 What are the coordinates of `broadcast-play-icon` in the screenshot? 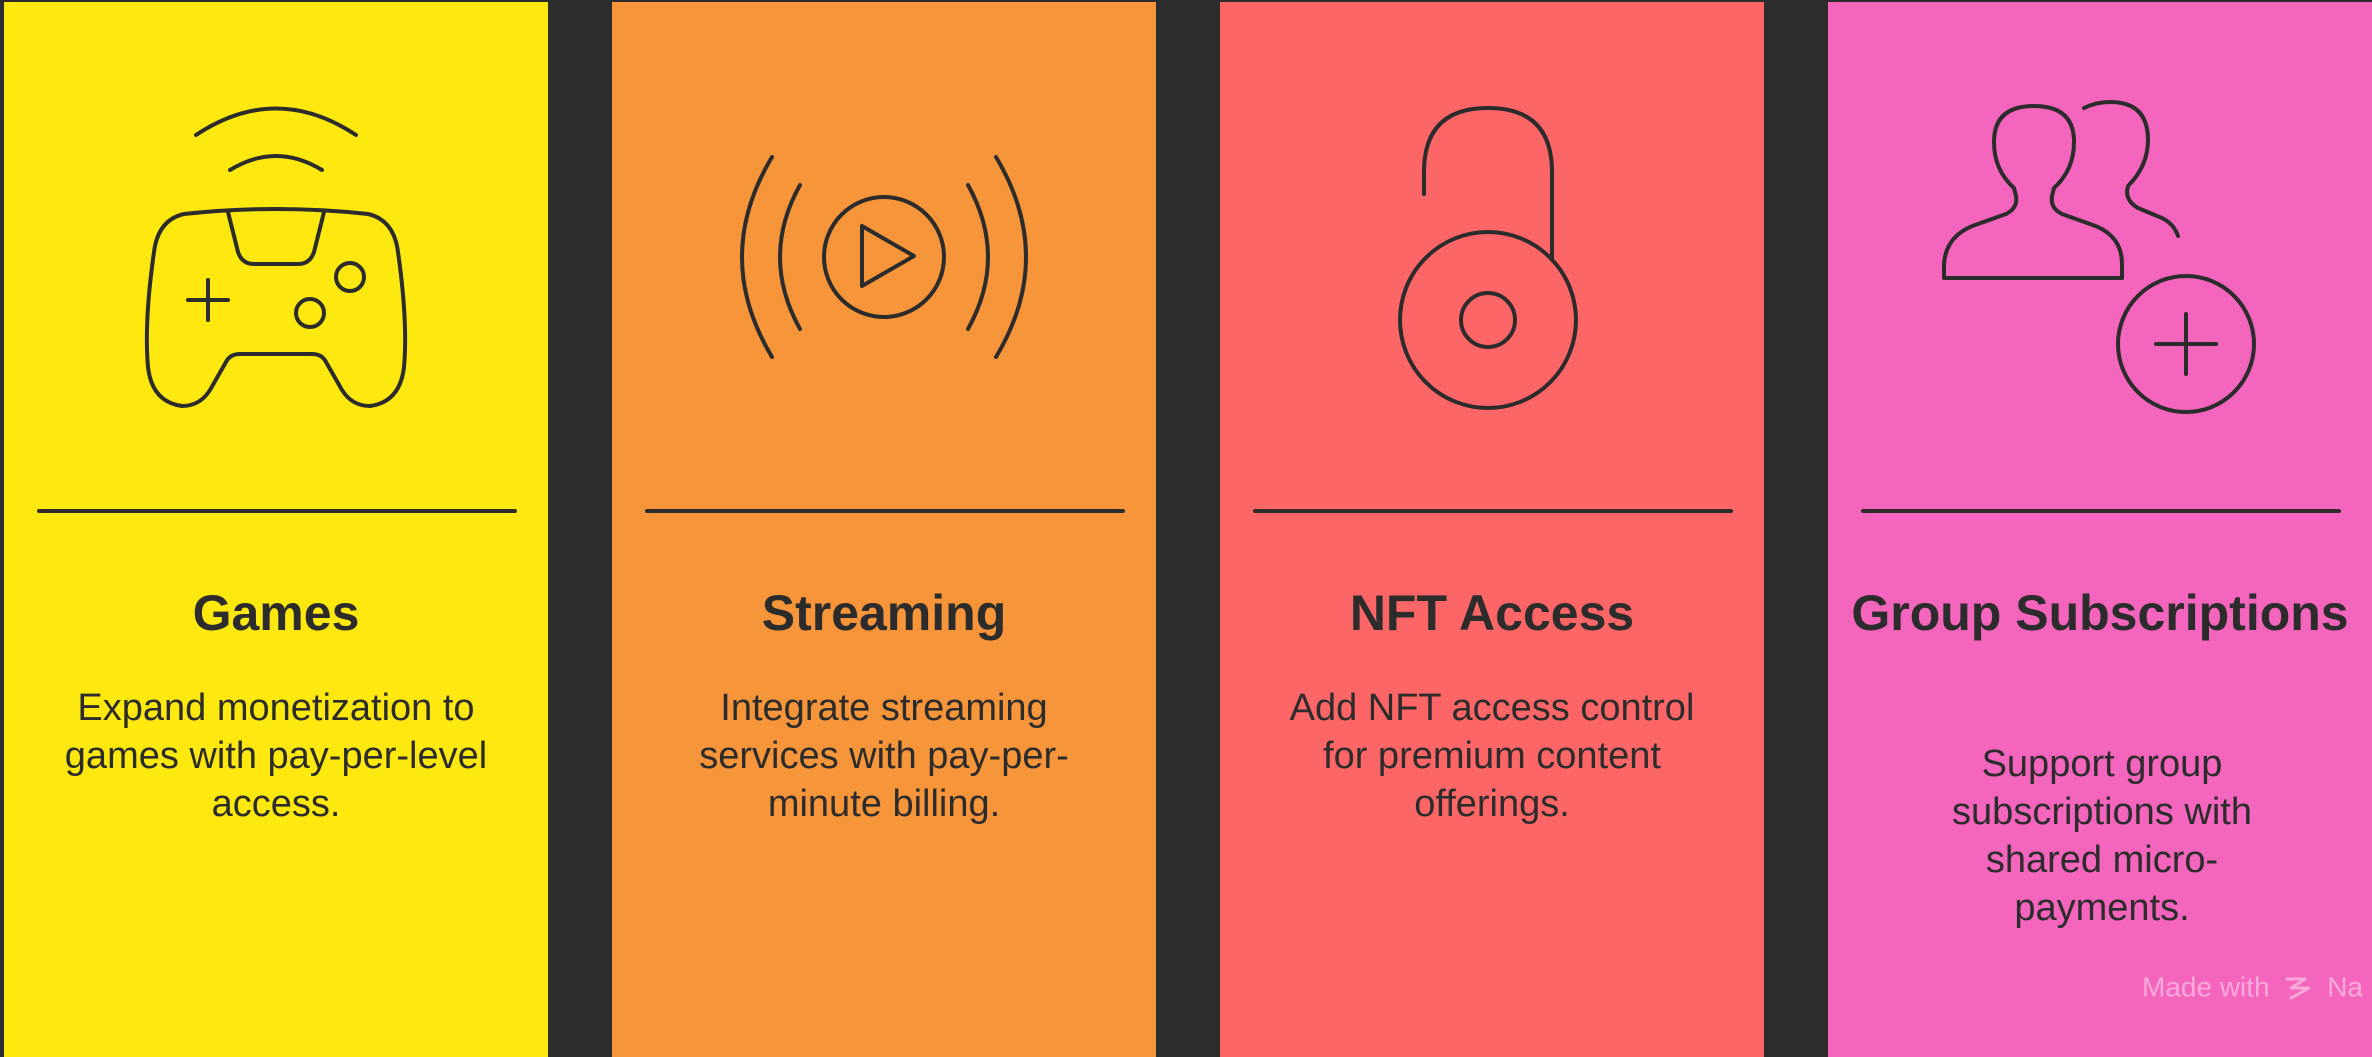 It's located at (884, 237).